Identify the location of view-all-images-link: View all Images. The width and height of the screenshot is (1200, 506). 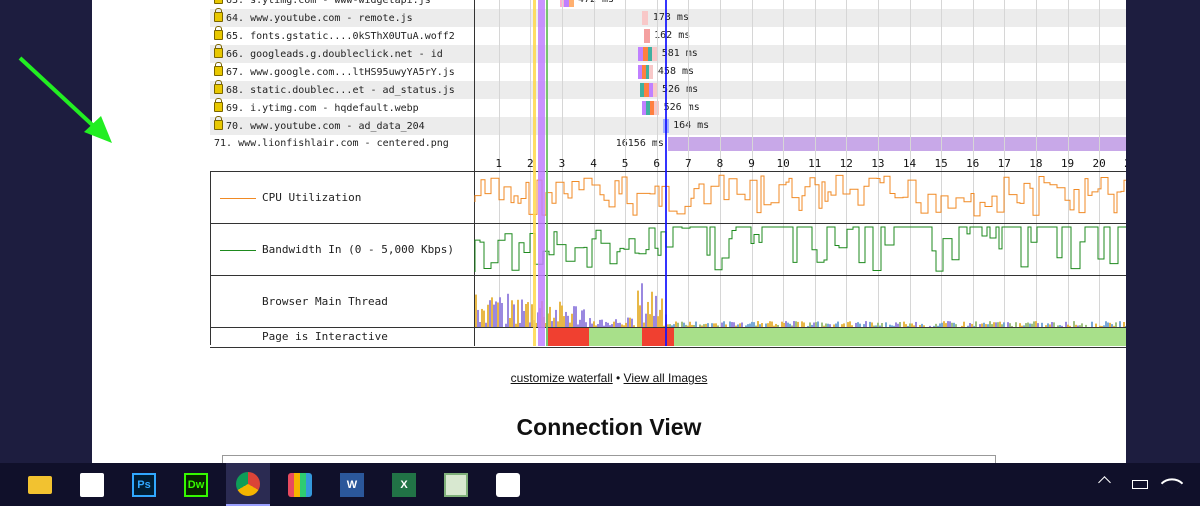
(666, 378).